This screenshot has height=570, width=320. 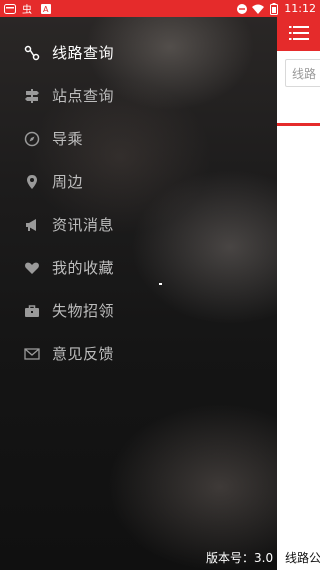 What do you see at coordinates (83, 53) in the screenshot?
I see `menu-item-label: 线路查询` at bounding box center [83, 53].